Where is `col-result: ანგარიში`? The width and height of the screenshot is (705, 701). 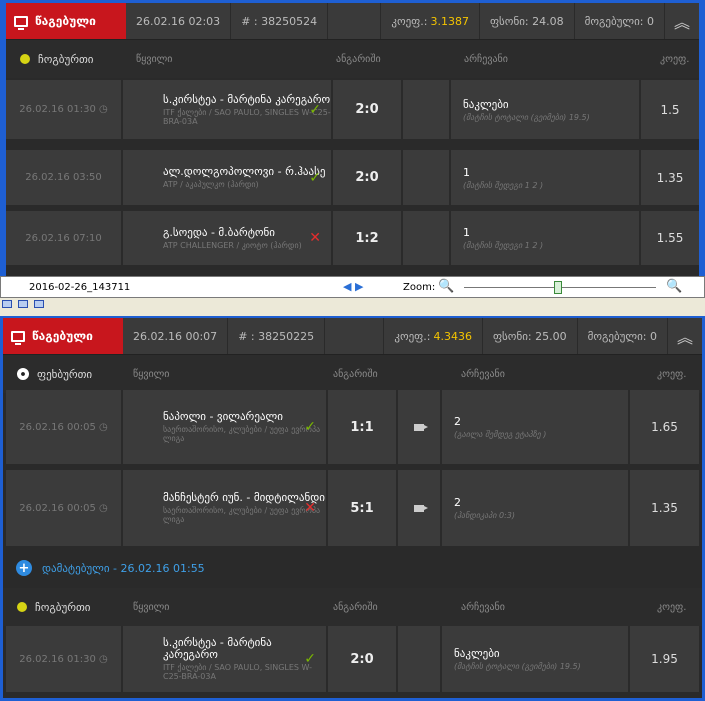 col-result: ანგარიში is located at coordinates (358, 59).